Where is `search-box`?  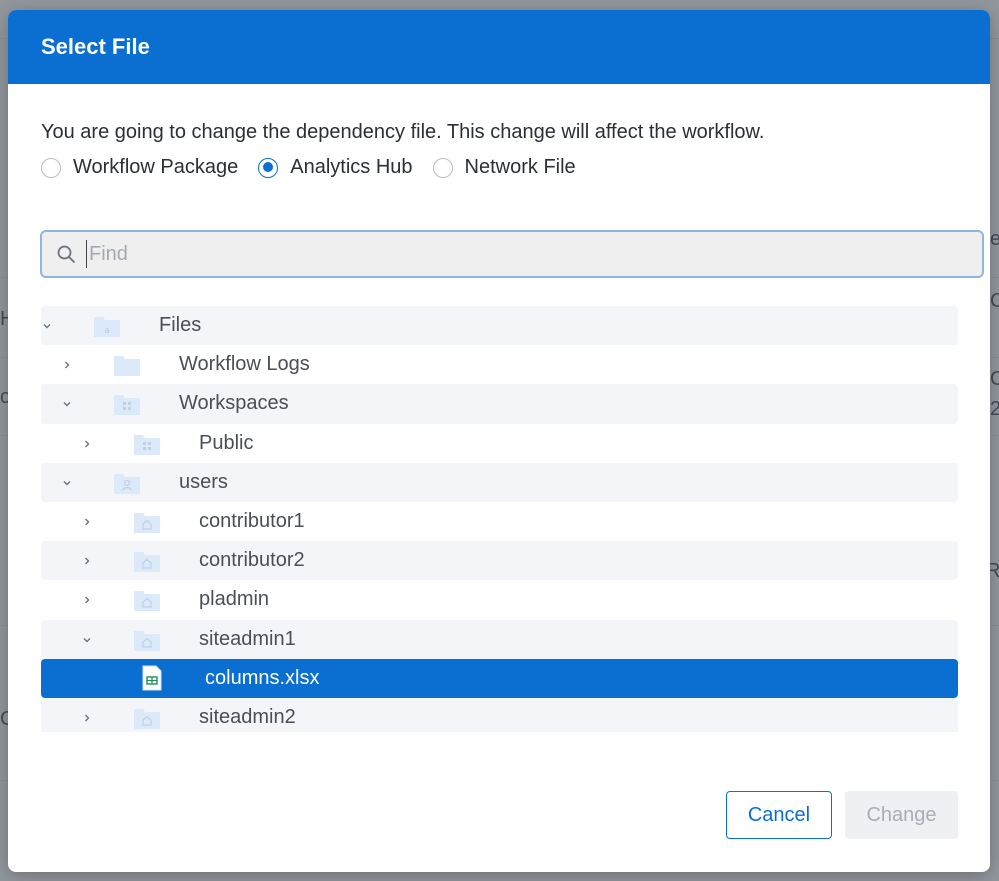 search-box is located at coordinates (512, 254).